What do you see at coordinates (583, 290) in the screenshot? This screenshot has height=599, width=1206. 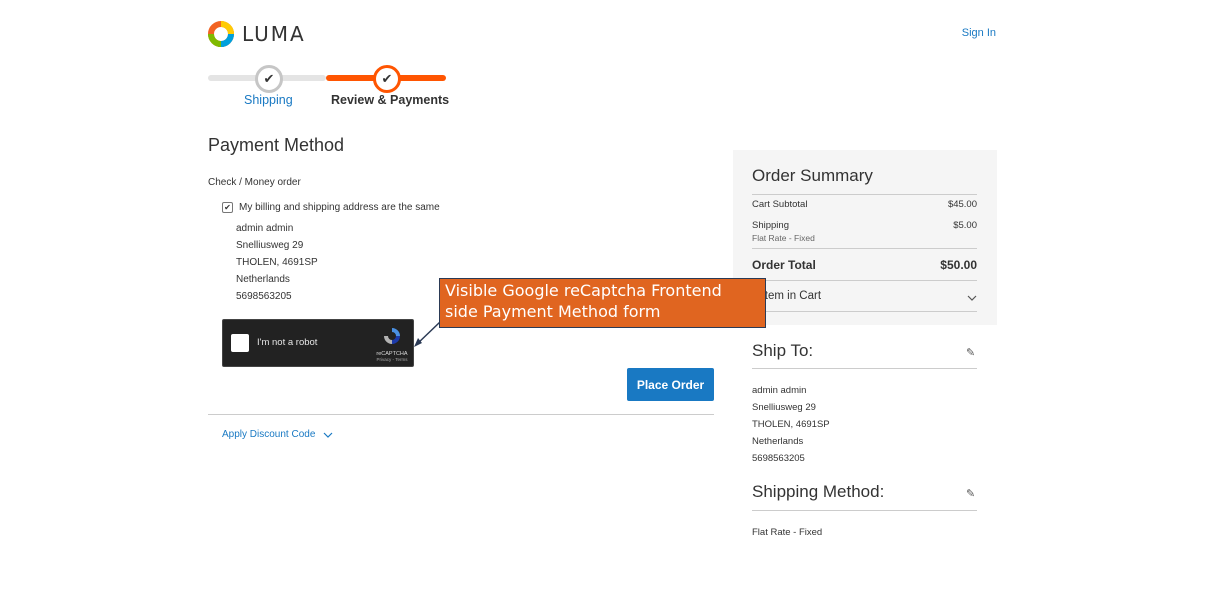 I see `annotation-line-1: Visible Google reCaptcha Frontend` at bounding box center [583, 290].